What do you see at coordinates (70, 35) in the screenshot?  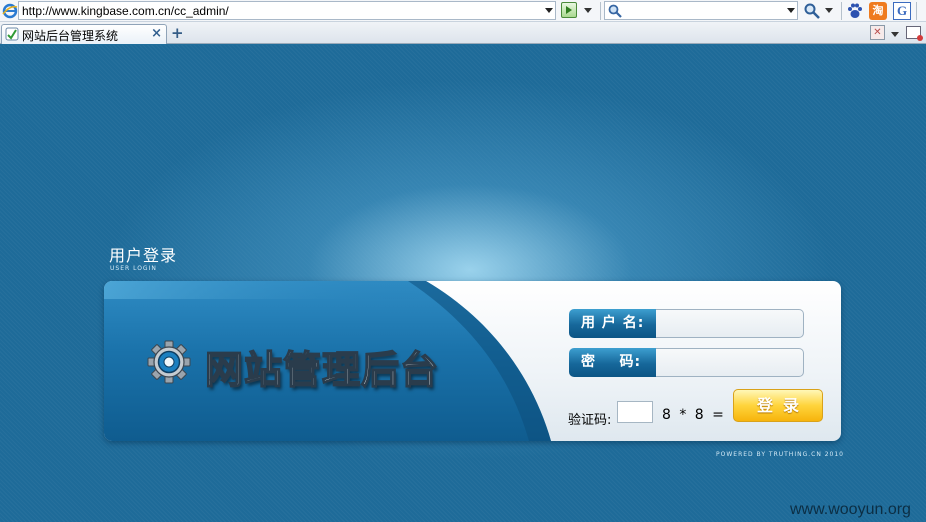 I see `tab-title: 网站后台管理系统` at bounding box center [70, 35].